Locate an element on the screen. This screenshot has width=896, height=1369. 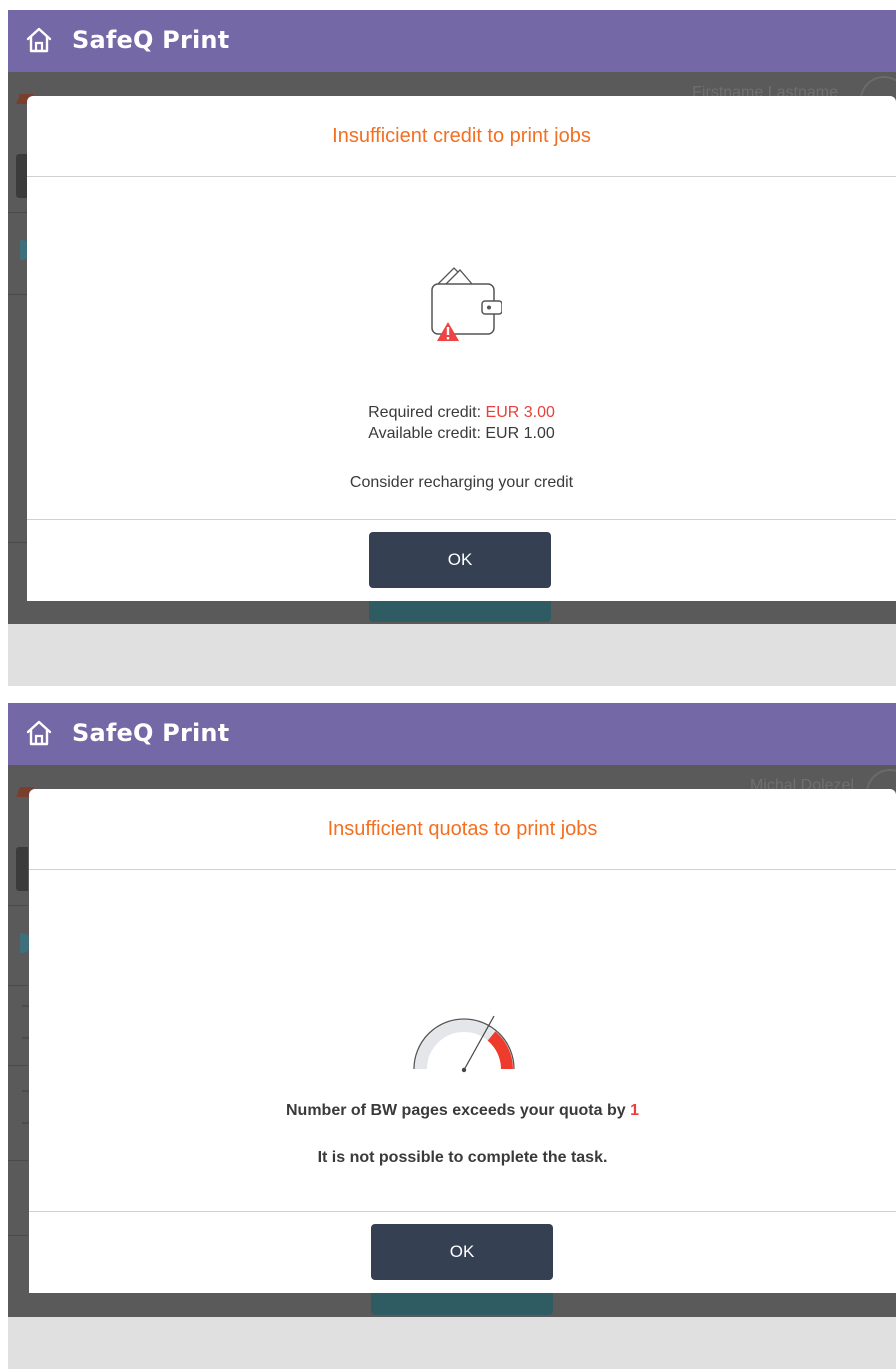
wallet-warning-icon is located at coordinates (457, 307).